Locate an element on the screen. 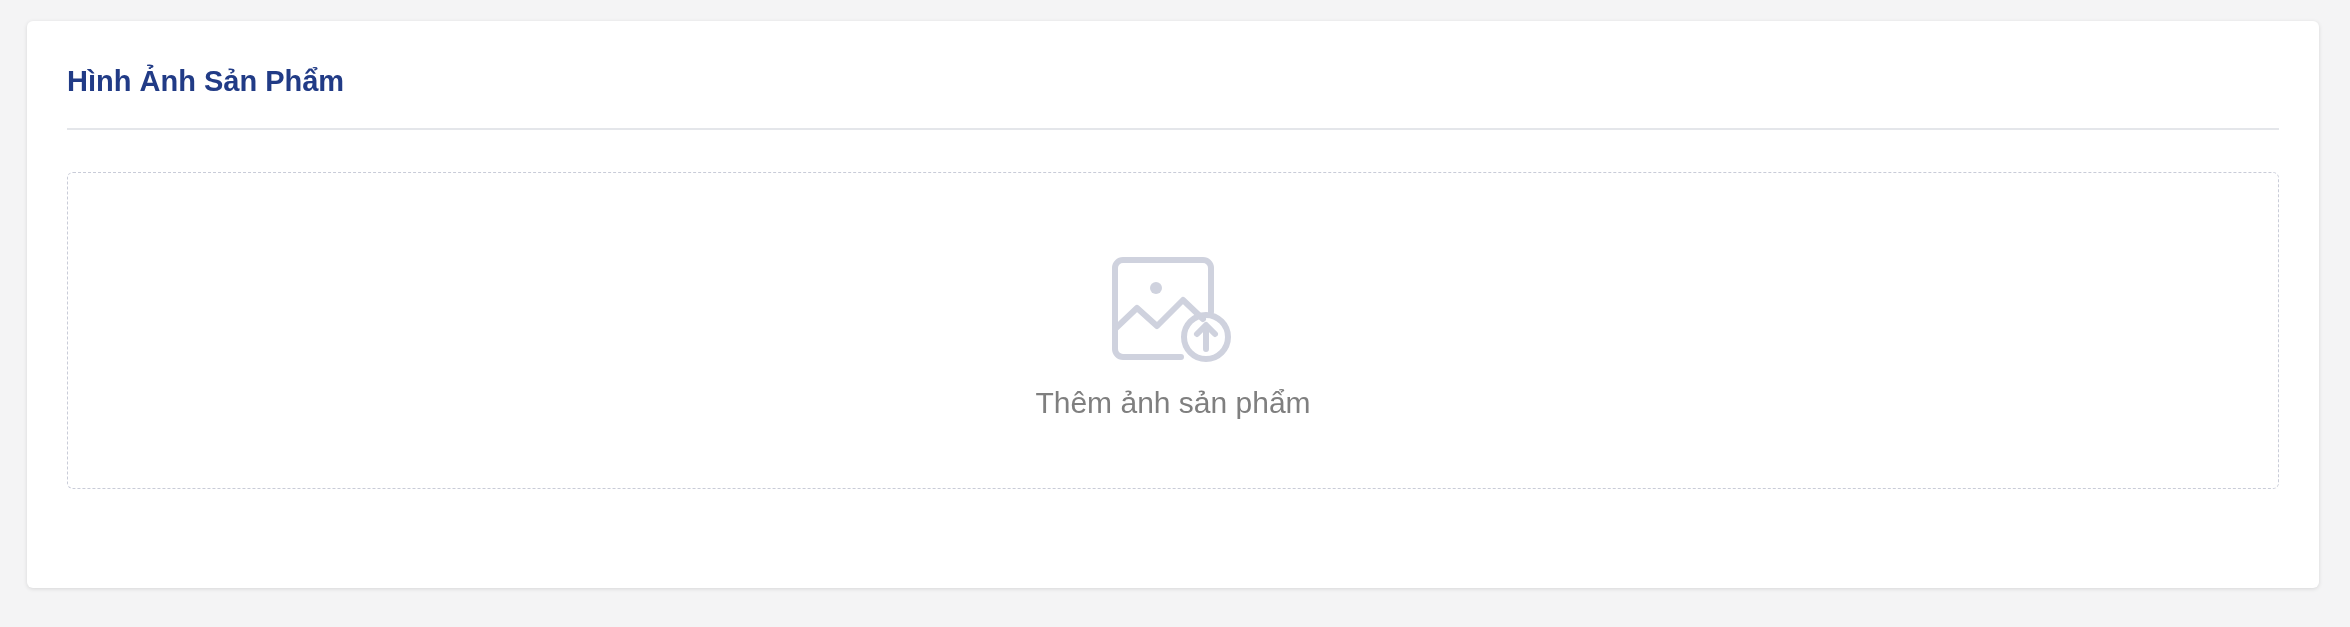 The image size is (2350, 627). upload-label: Thêm ảnh sản phẩm is located at coordinates (1173, 402).